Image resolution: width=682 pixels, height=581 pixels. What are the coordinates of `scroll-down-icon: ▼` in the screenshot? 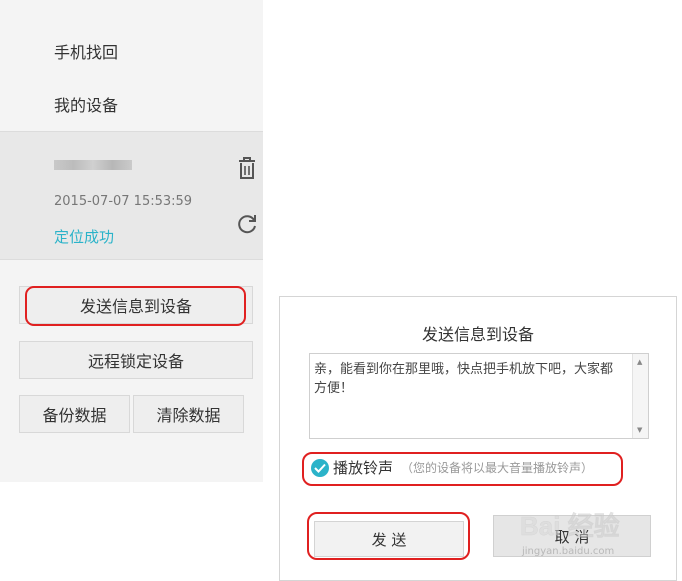 It's located at (639, 430).